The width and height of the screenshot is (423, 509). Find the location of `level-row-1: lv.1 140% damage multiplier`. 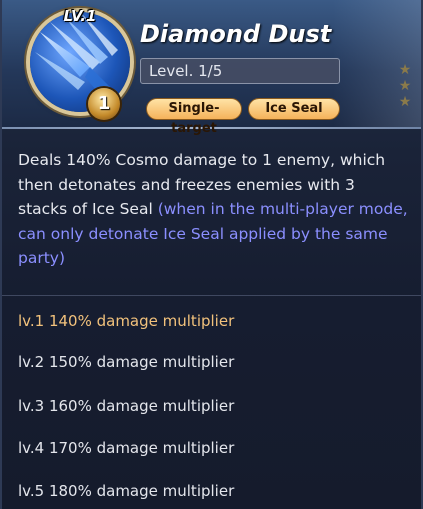

level-row-1: lv.1 140% damage multiplier is located at coordinates (126, 321).